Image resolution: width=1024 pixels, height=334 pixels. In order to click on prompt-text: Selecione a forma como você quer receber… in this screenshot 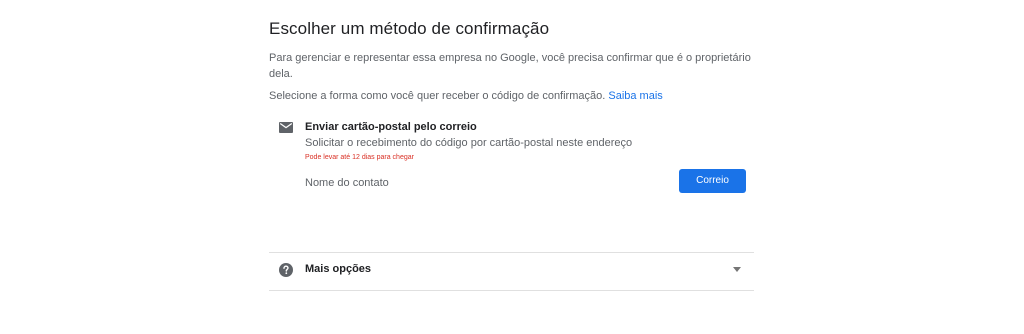, I will do `click(437, 96)`.